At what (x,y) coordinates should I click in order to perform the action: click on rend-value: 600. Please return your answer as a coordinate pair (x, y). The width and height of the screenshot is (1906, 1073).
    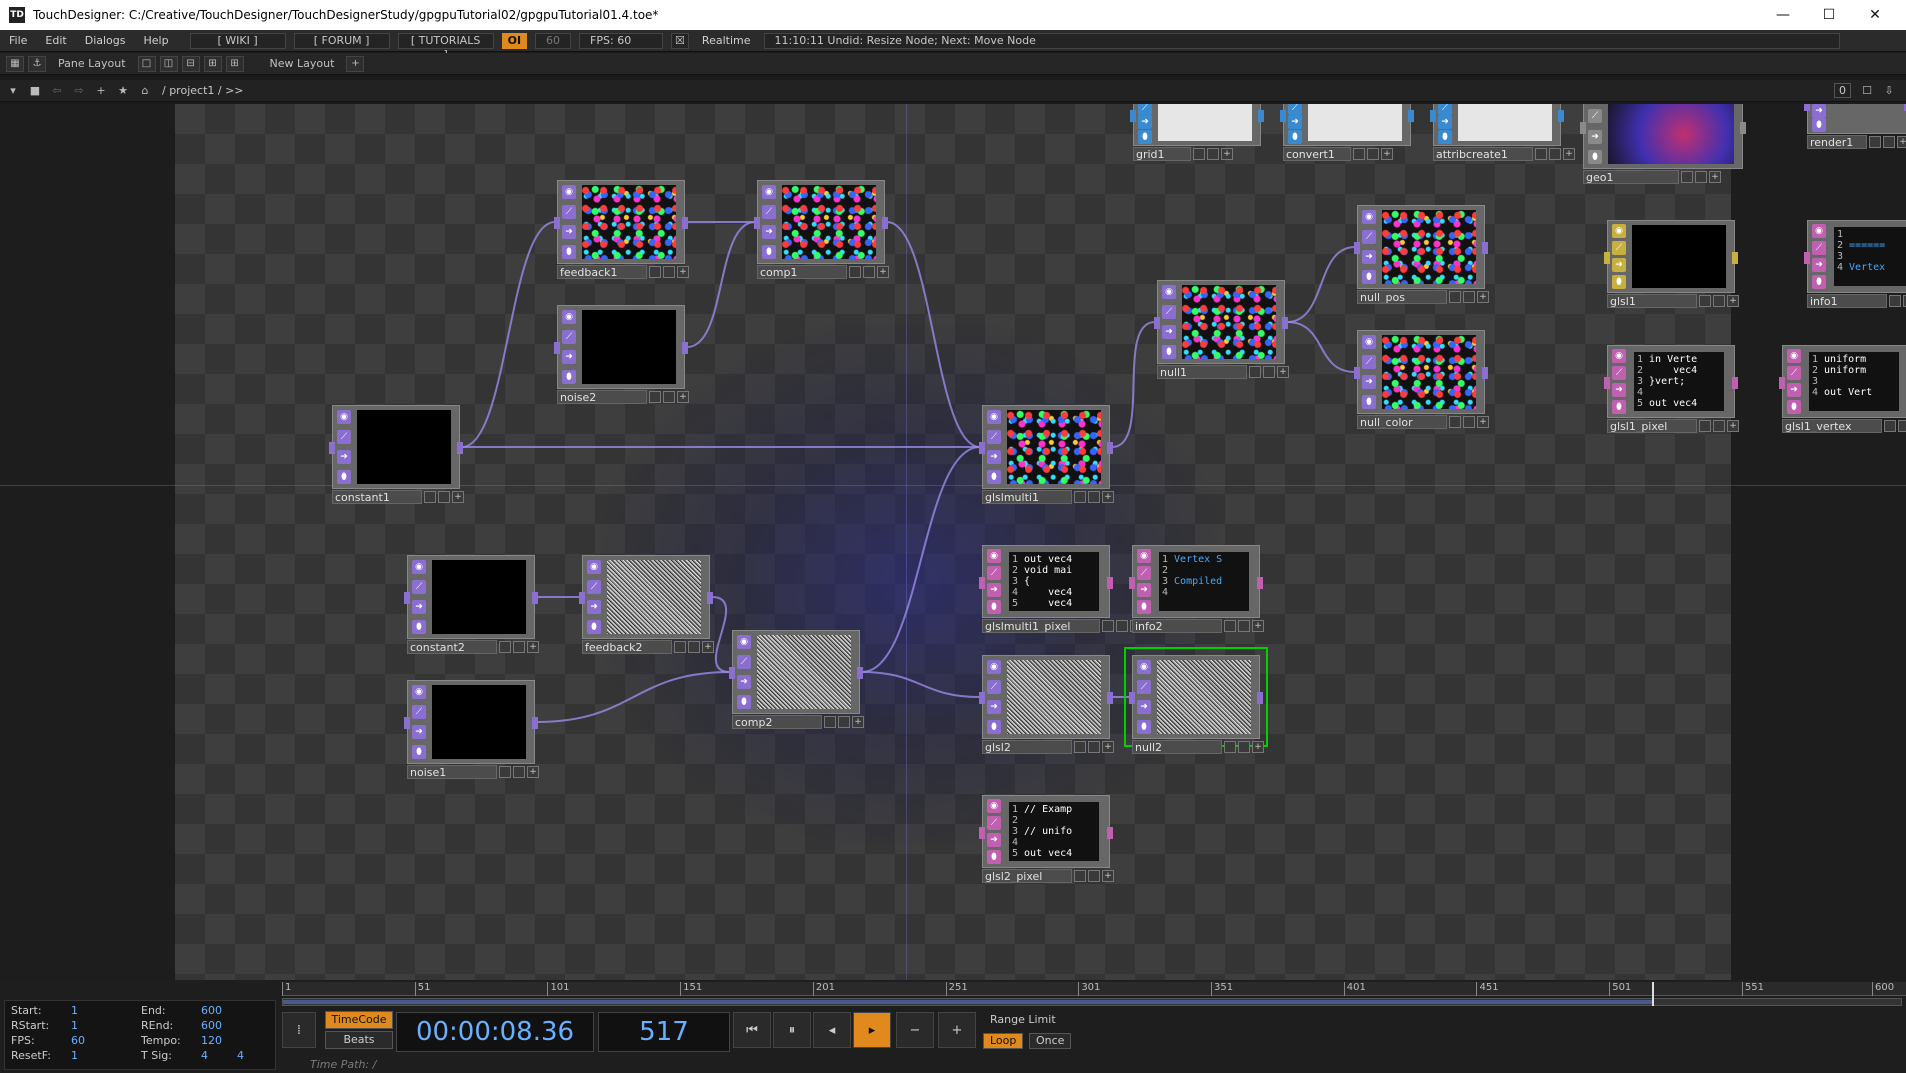
    Looking at the image, I should click on (211, 1025).